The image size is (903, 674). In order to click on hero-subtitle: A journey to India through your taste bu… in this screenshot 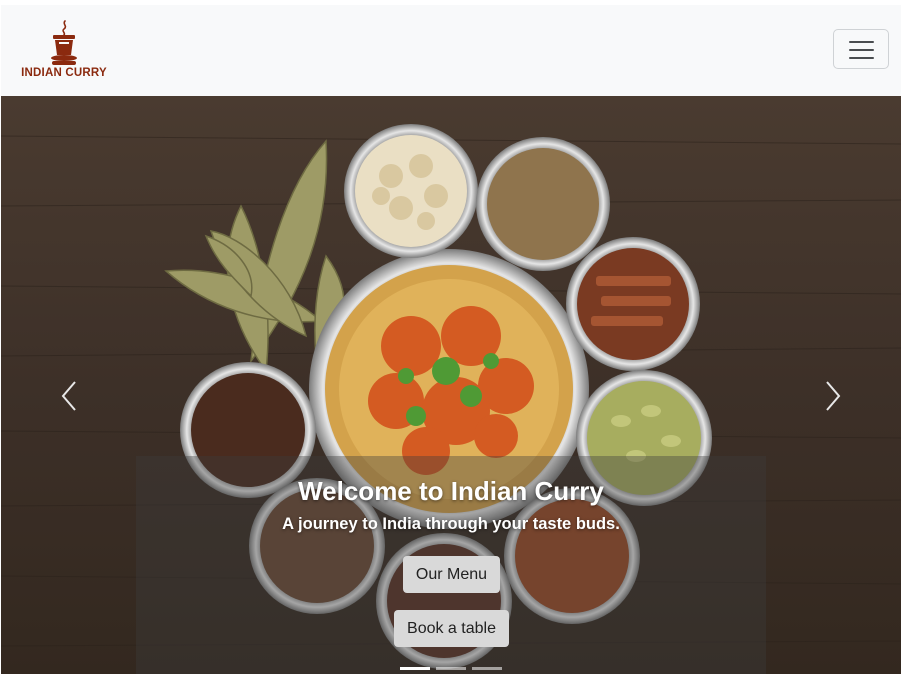, I will do `click(451, 524)`.